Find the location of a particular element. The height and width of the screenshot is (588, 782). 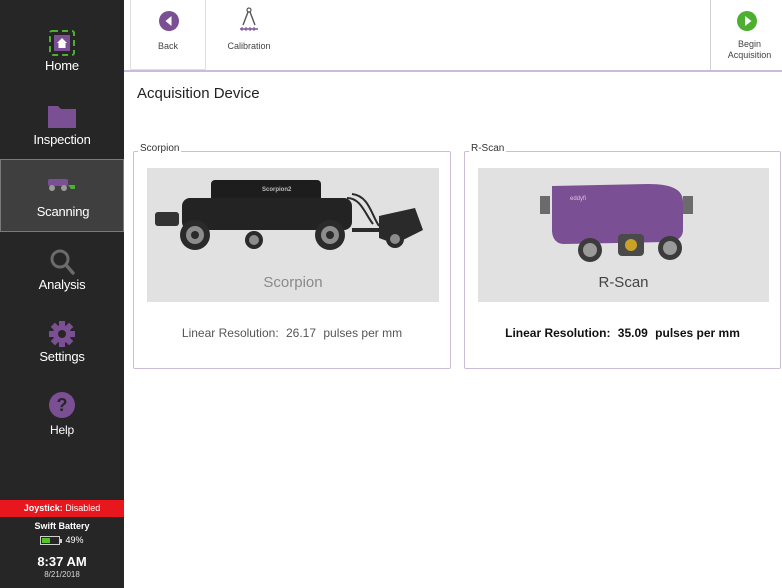

gear-icon is located at coordinates (62, 334).